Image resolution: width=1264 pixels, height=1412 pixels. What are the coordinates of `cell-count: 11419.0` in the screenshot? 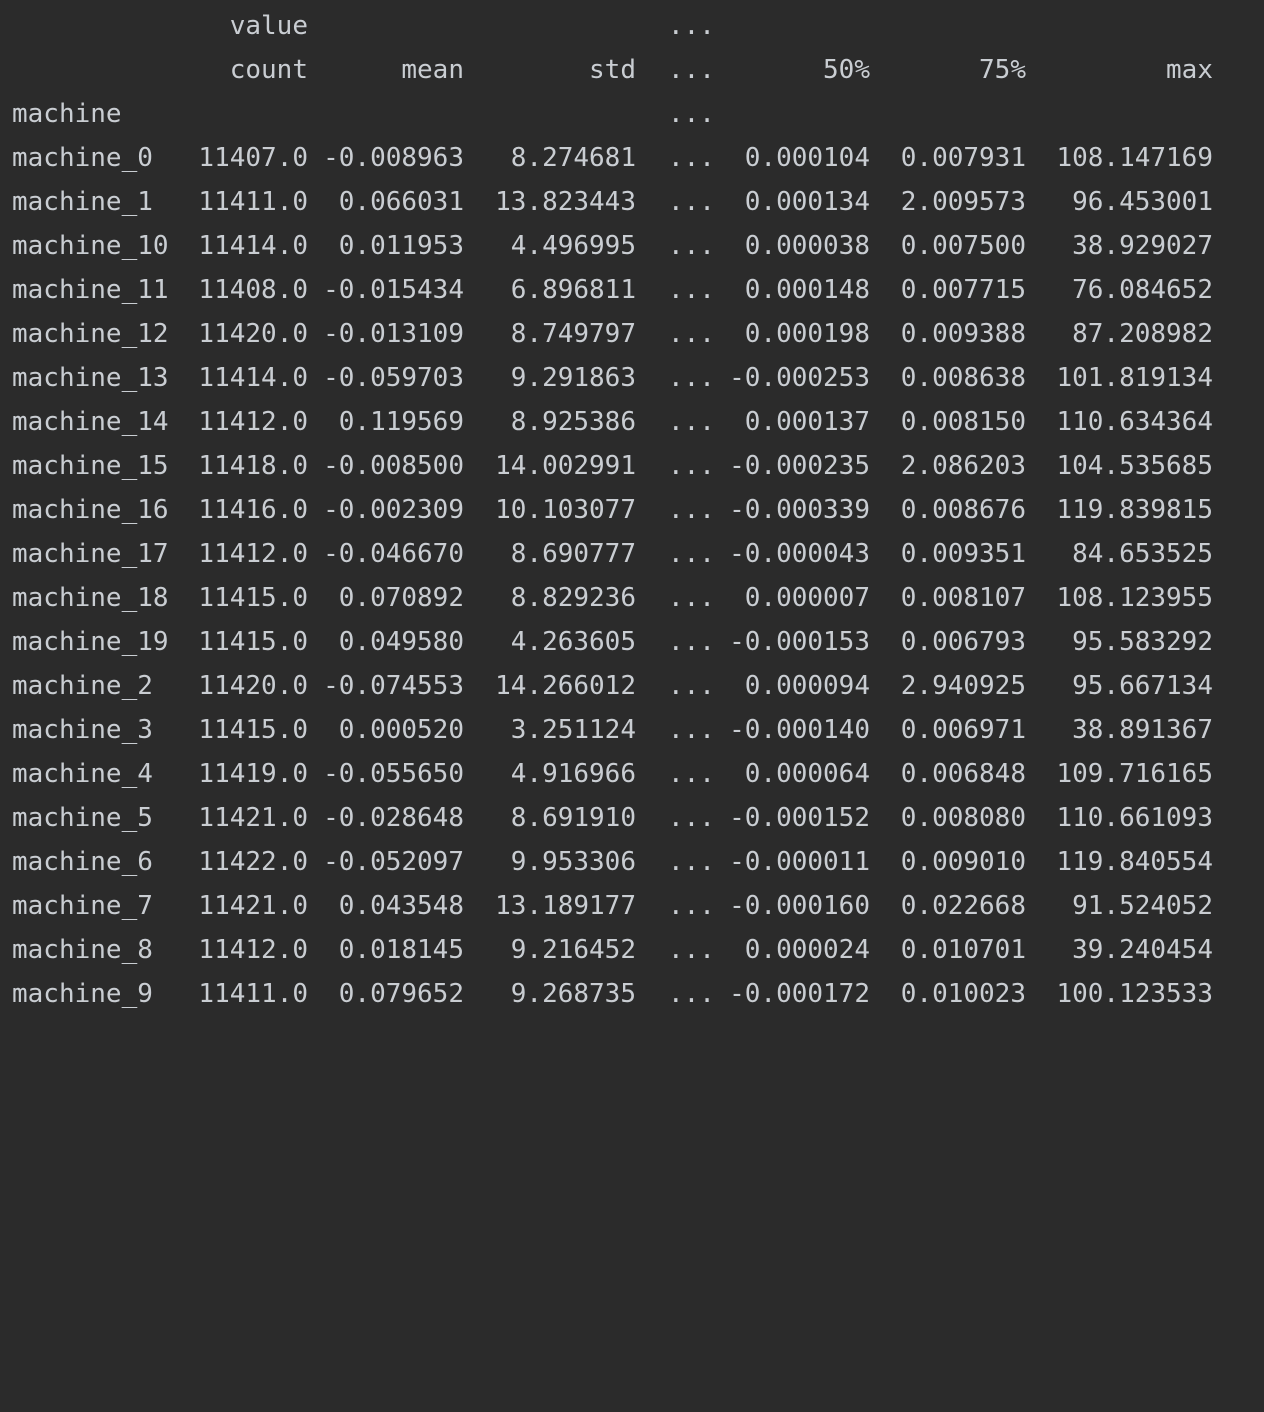 It's located at (253, 774).